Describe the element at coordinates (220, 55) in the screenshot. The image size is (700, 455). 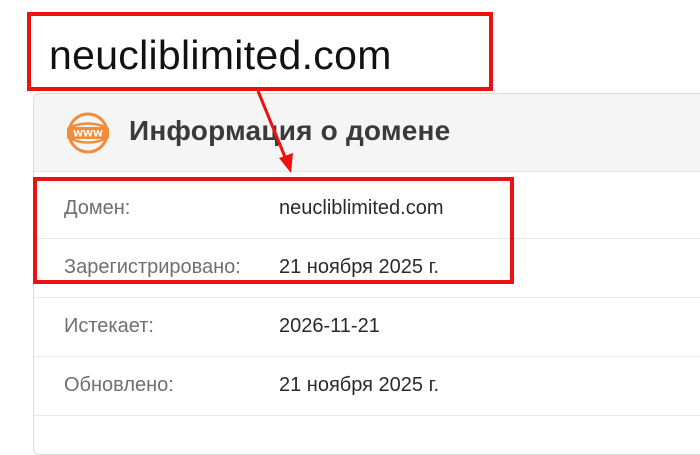
I see `domain-callout-text: neucliblimited.com` at that location.